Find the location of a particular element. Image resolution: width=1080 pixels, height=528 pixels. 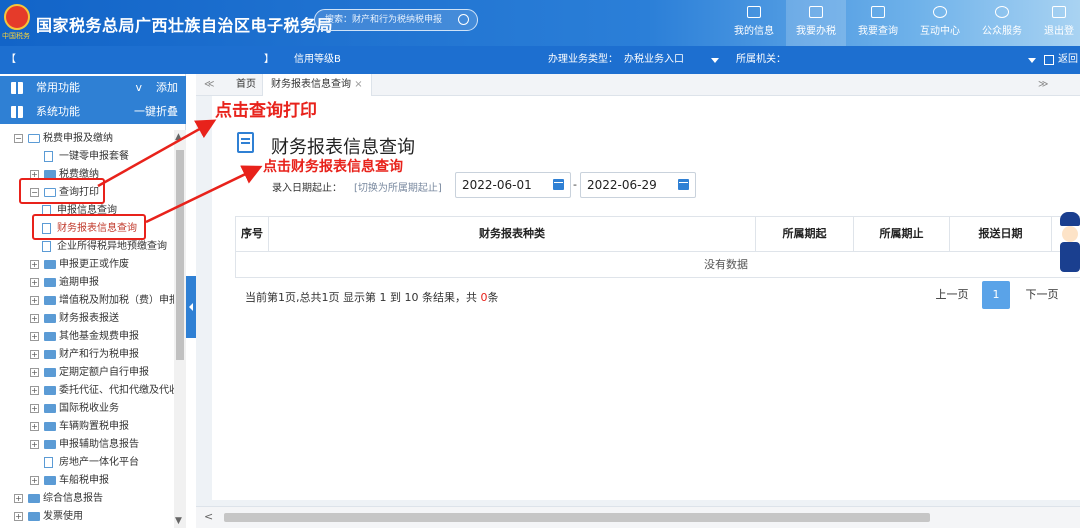

end-date-input: 2022-06-29 is located at coordinates (638, 185).